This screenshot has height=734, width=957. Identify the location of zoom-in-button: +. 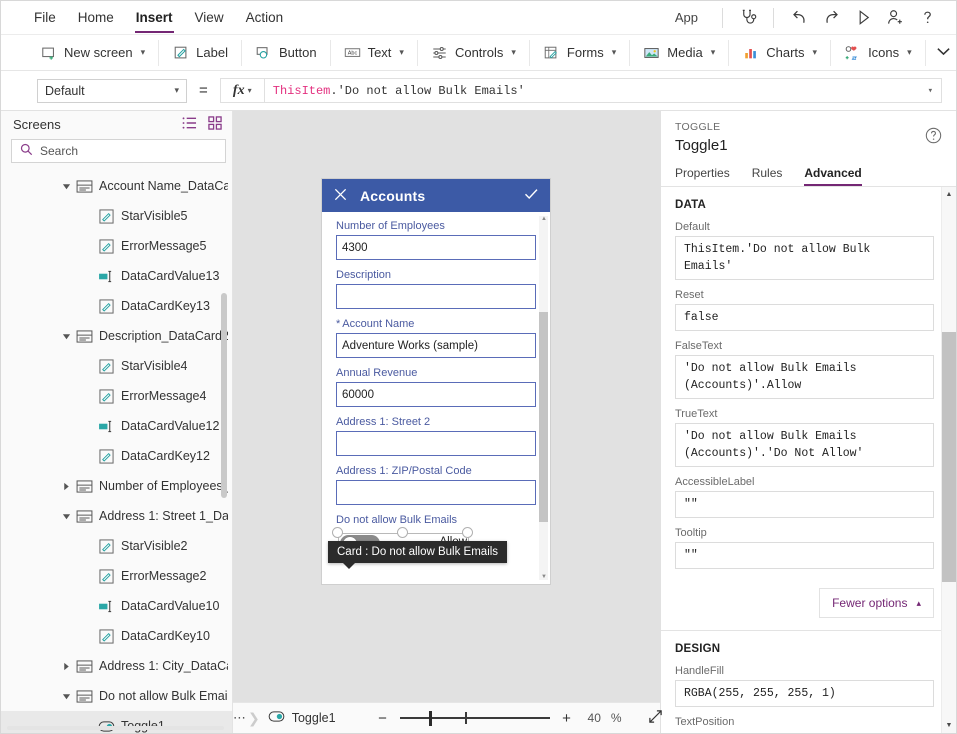
(567, 718).